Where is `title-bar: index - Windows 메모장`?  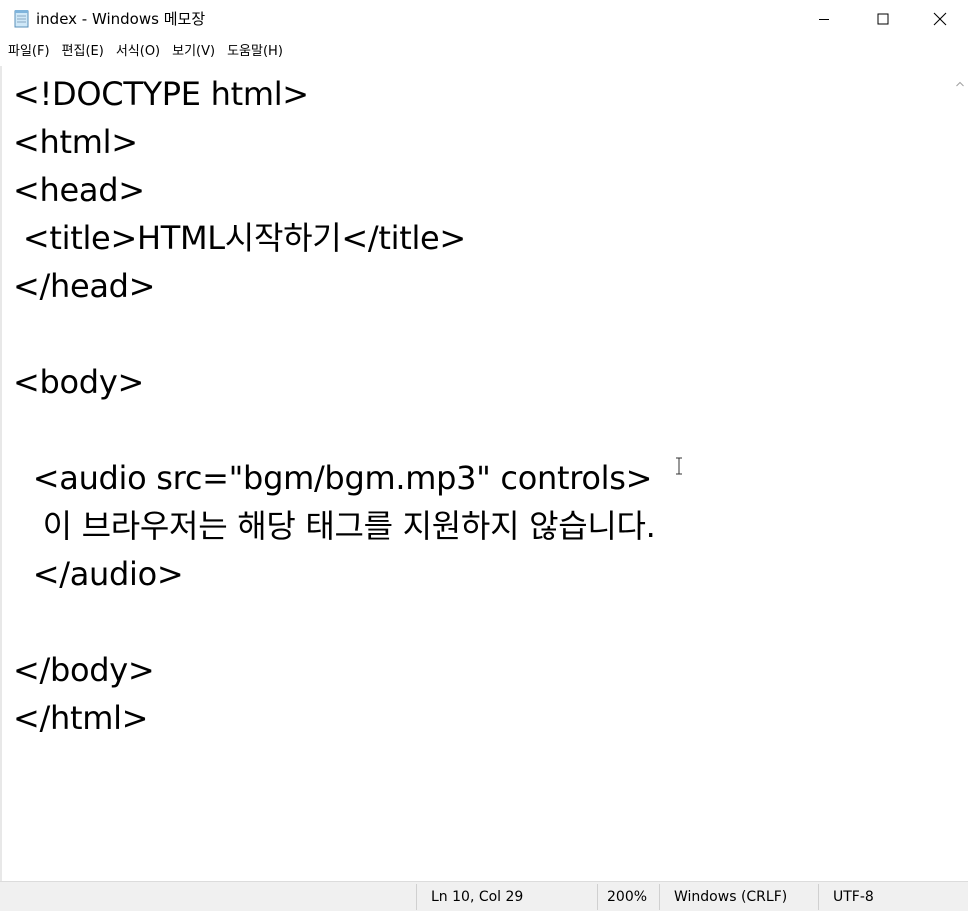
title-bar: index - Windows 메모장 is located at coordinates (484, 19).